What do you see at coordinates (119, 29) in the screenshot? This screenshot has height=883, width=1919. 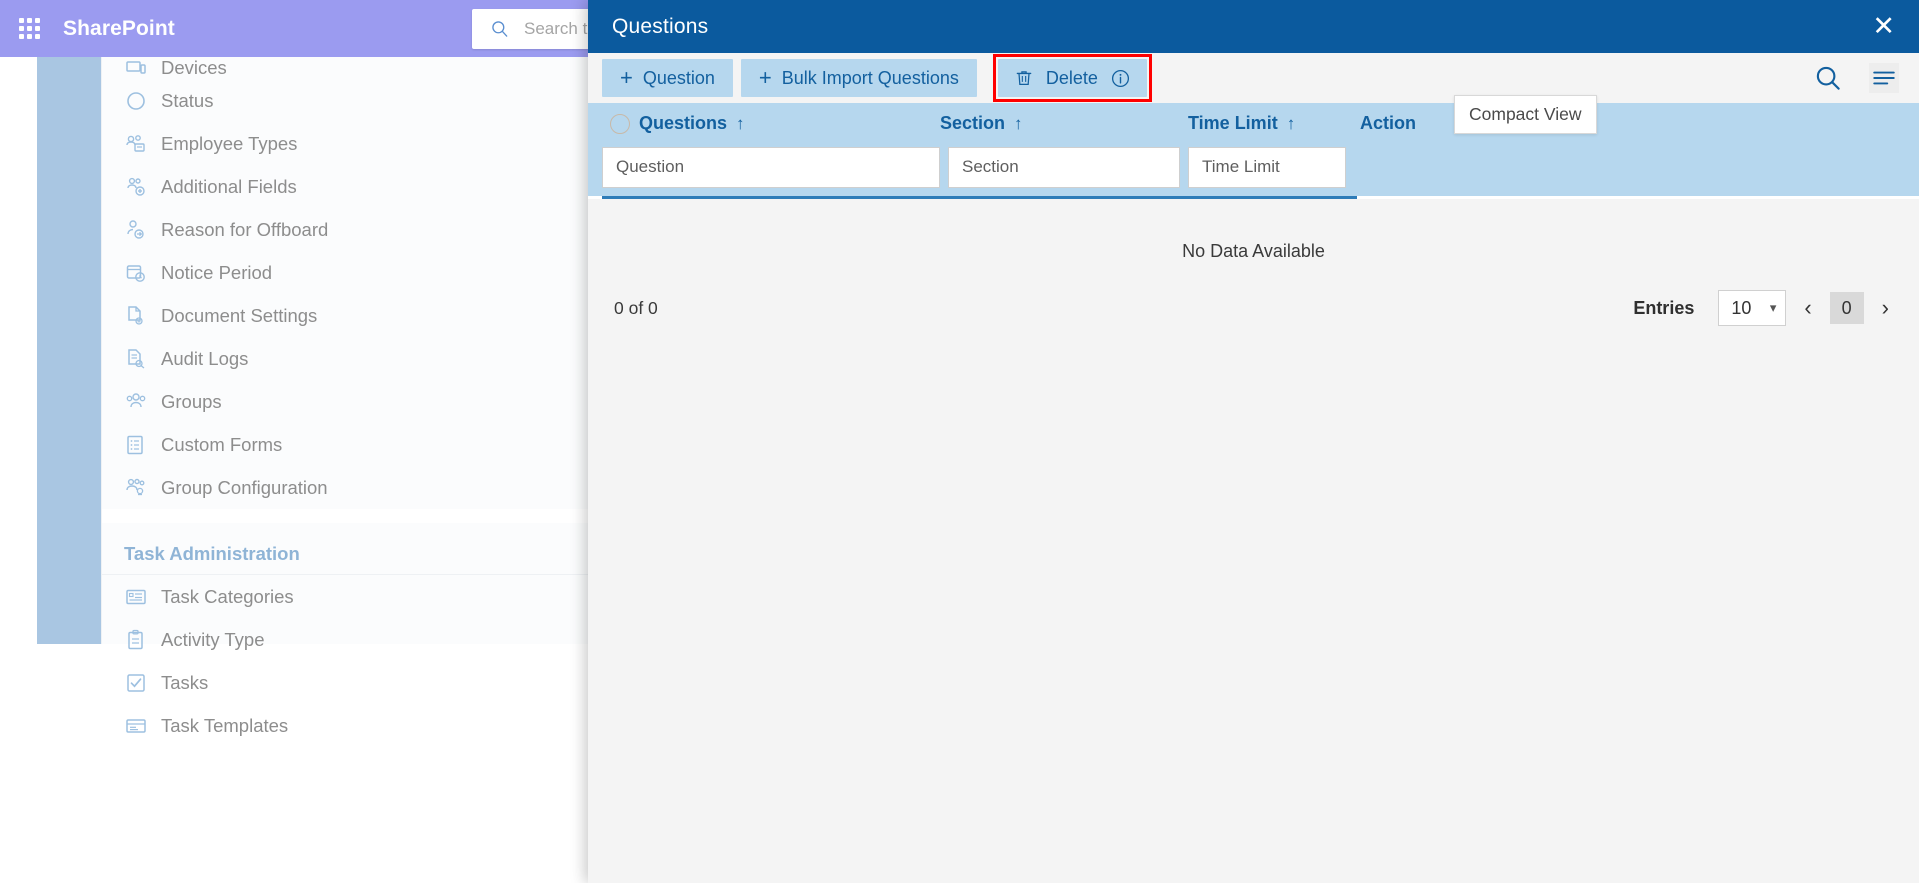 I see `sharepoint-brand: SharePoint` at bounding box center [119, 29].